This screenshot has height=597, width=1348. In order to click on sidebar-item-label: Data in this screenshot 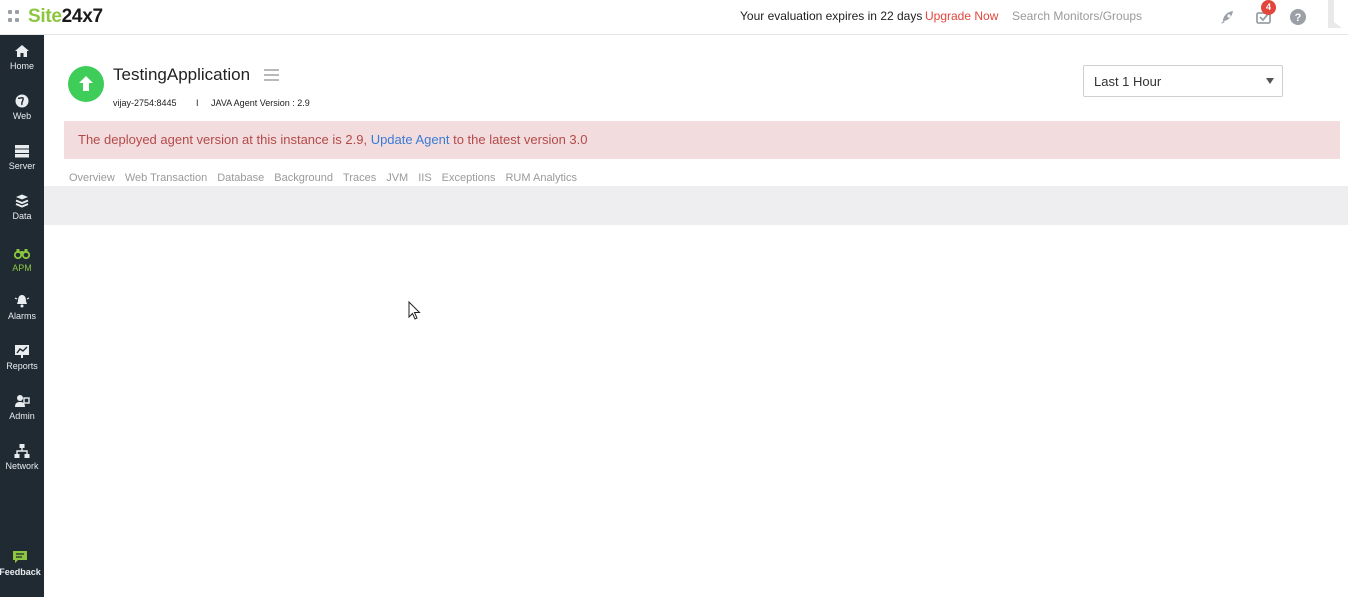, I will do `click(22, 216)`.